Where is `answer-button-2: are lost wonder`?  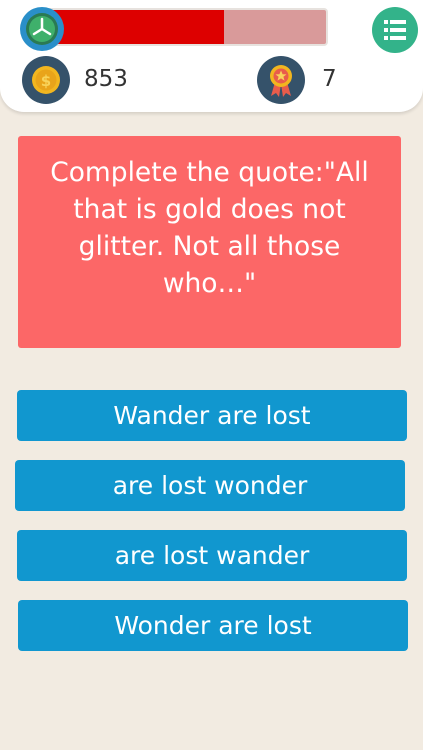 answer-button-2: are lost wonder is located at coordinates (210, 485).